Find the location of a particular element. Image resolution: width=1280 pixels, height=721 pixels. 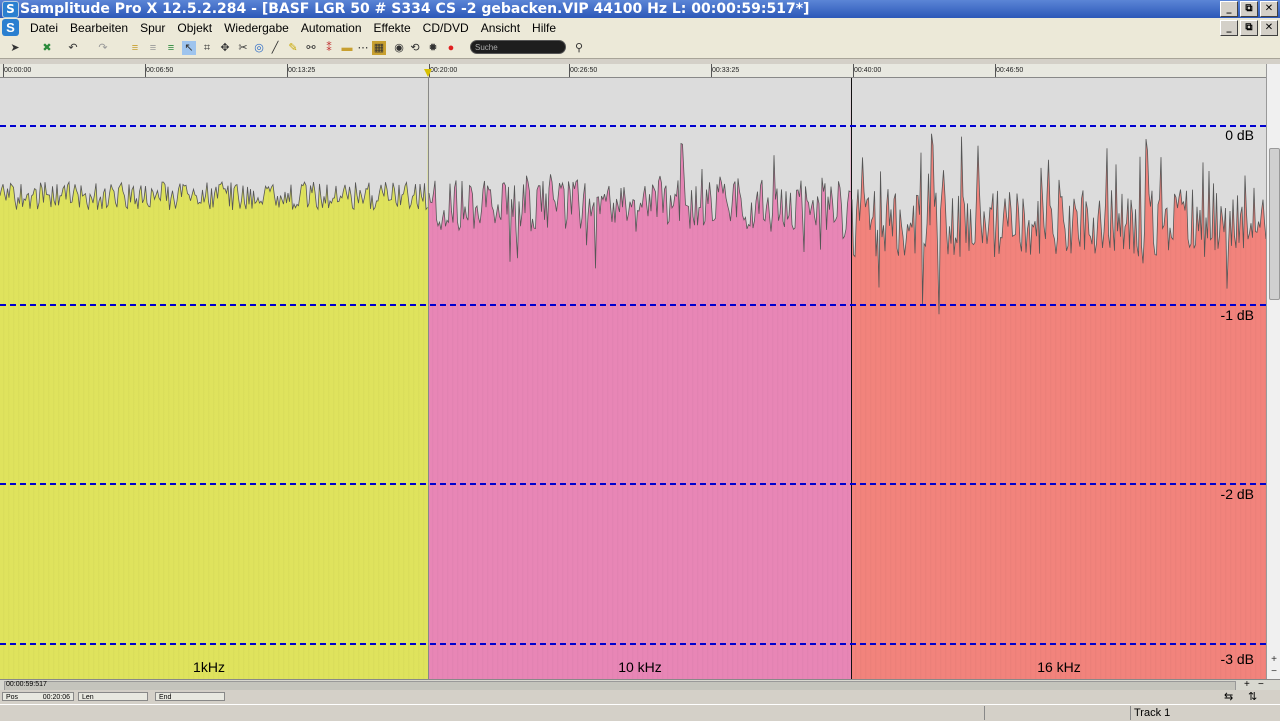

pencil-icon: ✎ is located at coordinates (293, 48).